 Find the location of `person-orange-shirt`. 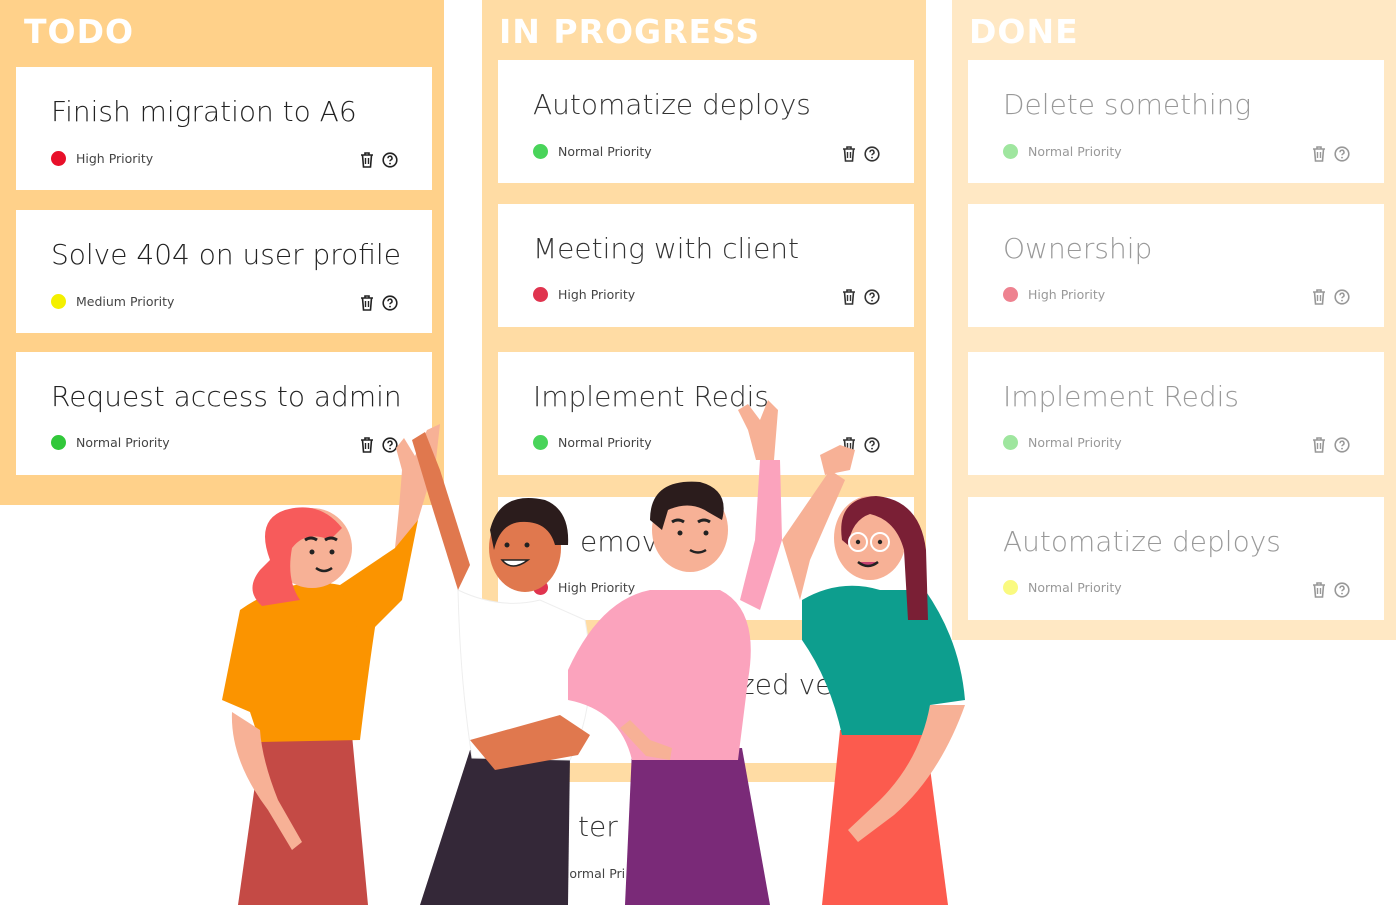

person-orange-shirt is located at coordinates (331, 664).